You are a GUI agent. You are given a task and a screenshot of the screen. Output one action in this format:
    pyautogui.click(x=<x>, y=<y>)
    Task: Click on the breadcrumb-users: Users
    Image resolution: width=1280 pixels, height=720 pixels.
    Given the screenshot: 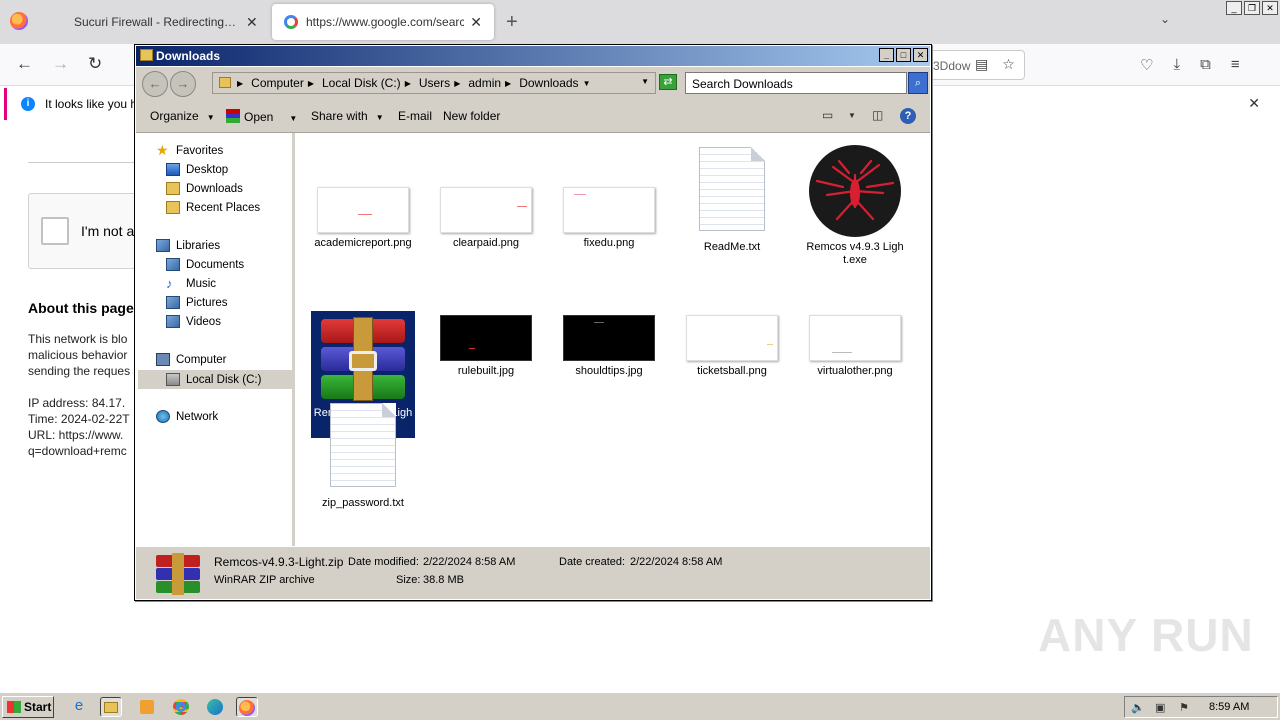 What is the action you would take?
    pyautogui.click(x=434, y=83)
    